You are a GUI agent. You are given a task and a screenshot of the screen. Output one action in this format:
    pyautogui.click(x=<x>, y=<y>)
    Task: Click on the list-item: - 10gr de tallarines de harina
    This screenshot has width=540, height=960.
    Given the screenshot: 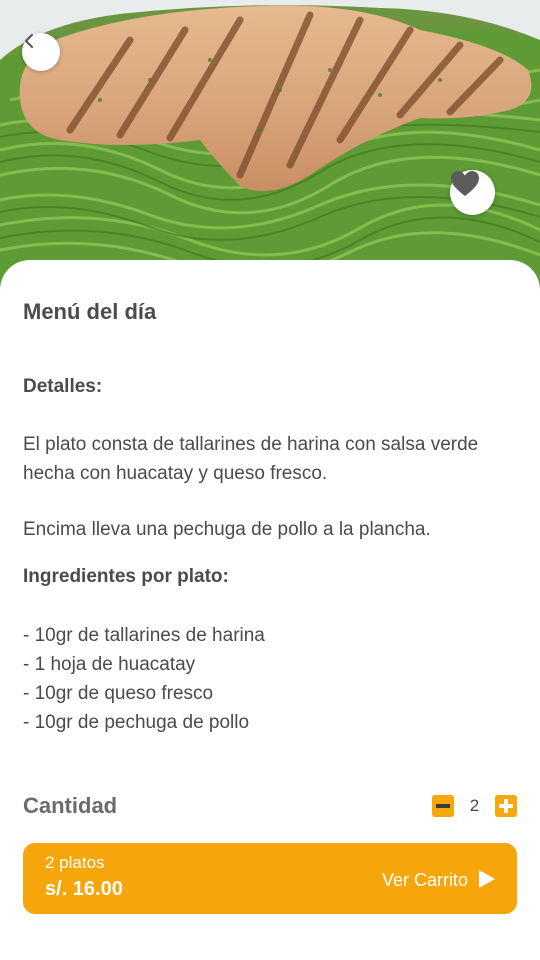 What is the action you would take?
    pyautogui.click(x=144, y=635)
    